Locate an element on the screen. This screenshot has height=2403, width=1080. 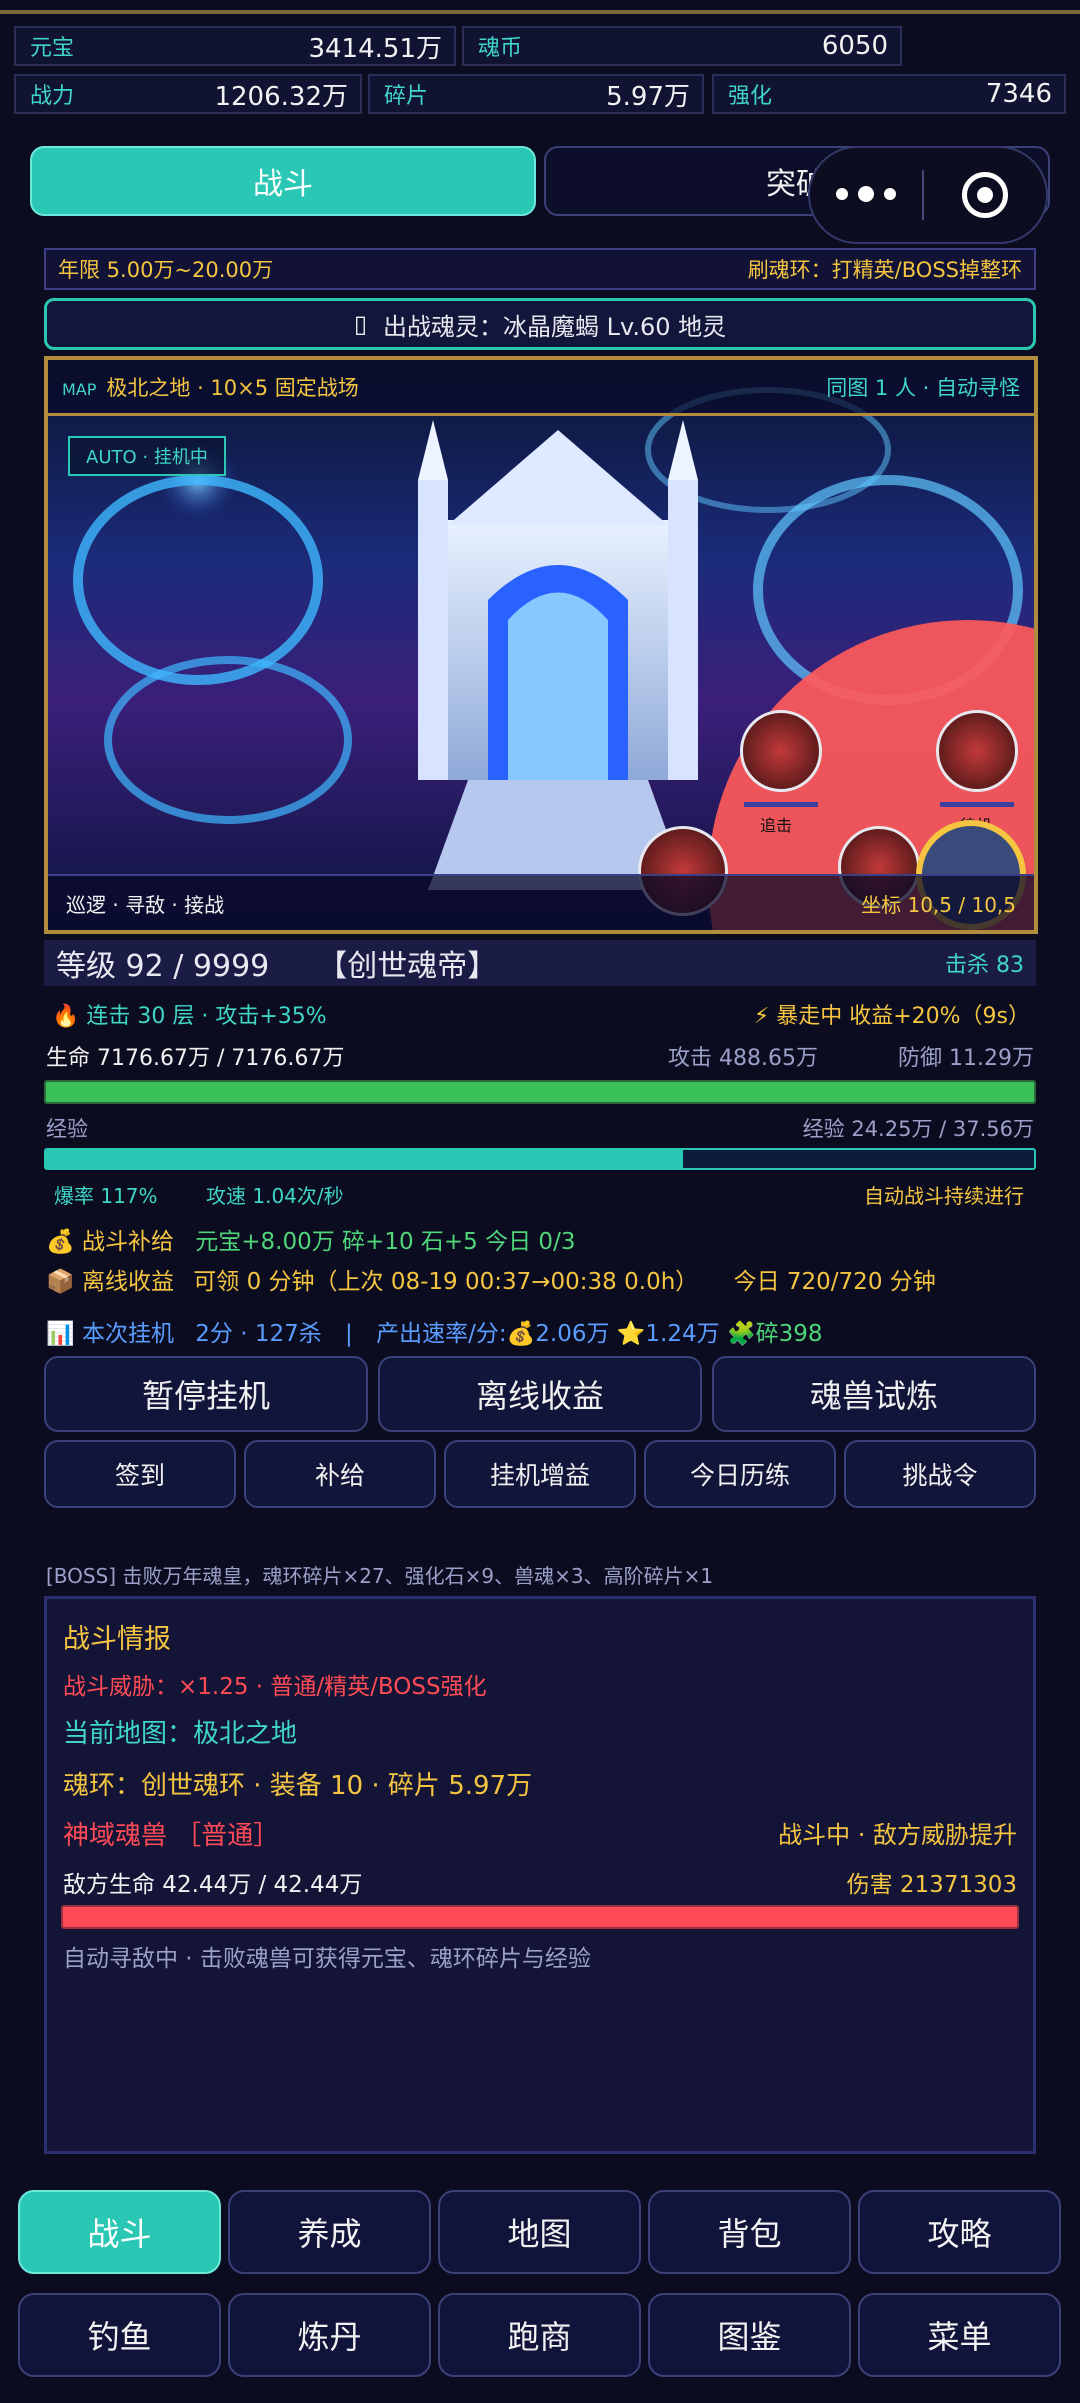
life-text: 生命 7176.67万 / 7176.67万 is located at coordinates (195, 1058).